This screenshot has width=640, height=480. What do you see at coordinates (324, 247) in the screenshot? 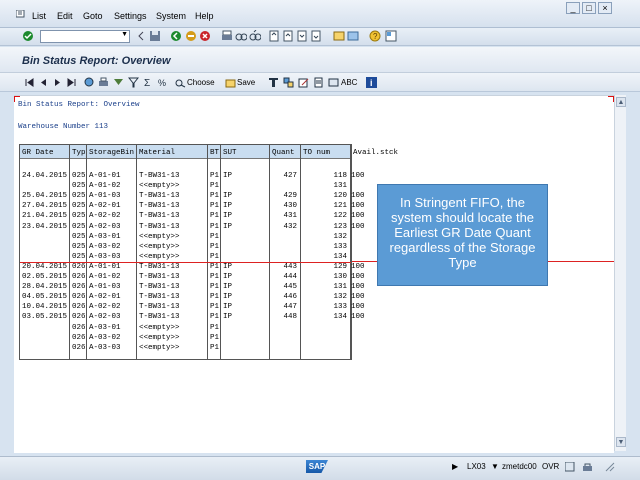
I see `cell-to-number: 133` at bounding box center [324, 247].